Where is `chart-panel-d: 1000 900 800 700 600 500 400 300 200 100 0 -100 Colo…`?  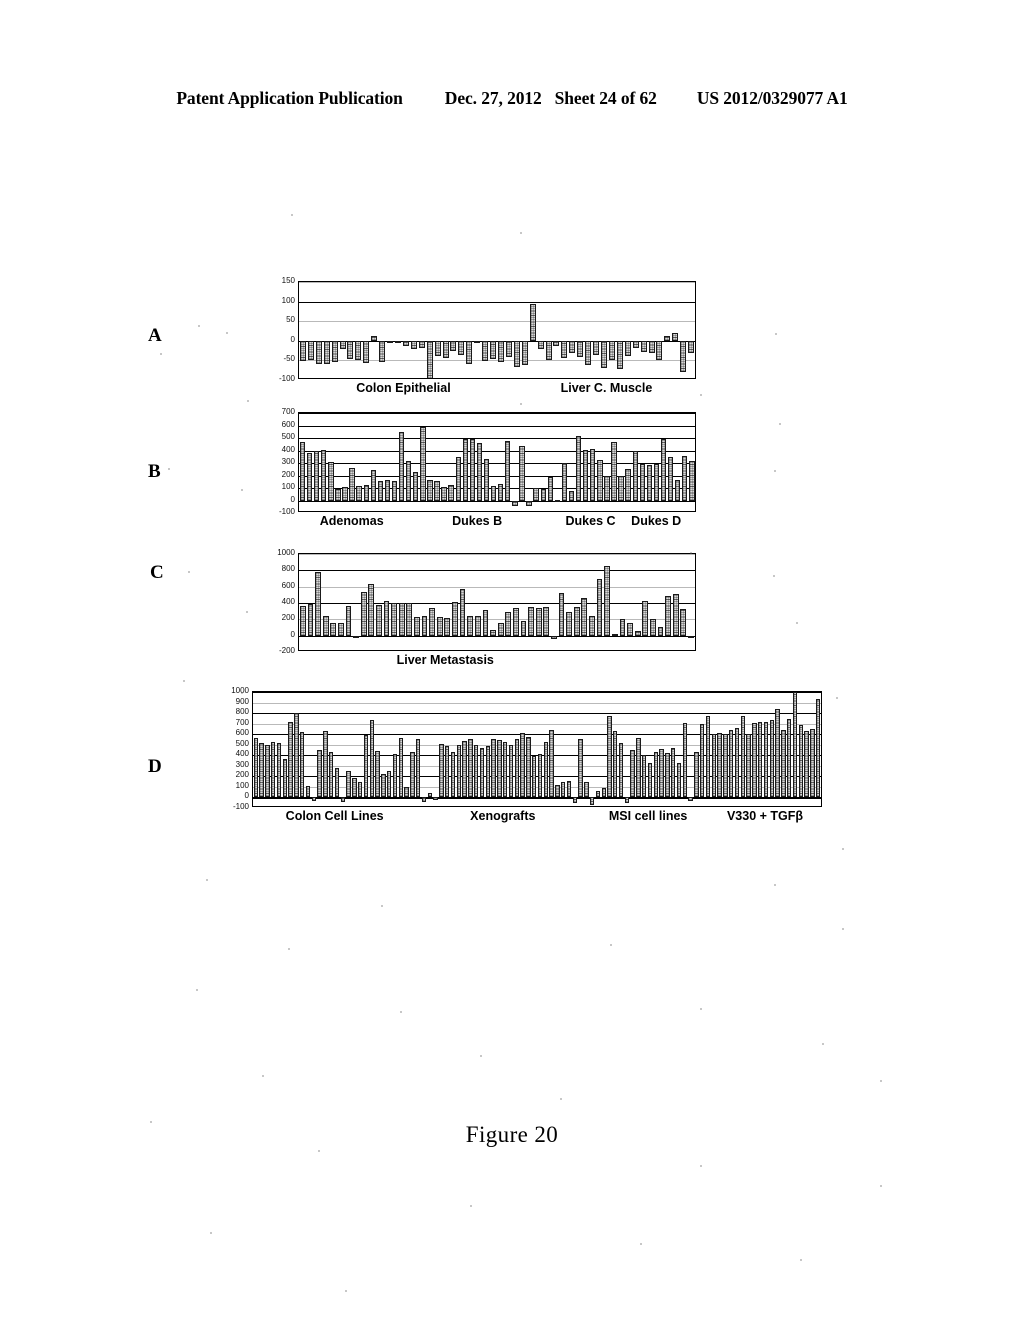
chart-panel-d: 1000 900 800 700 600 500 400 300 200 100 0 -100 Colo… is located at coordinates (522, 755).